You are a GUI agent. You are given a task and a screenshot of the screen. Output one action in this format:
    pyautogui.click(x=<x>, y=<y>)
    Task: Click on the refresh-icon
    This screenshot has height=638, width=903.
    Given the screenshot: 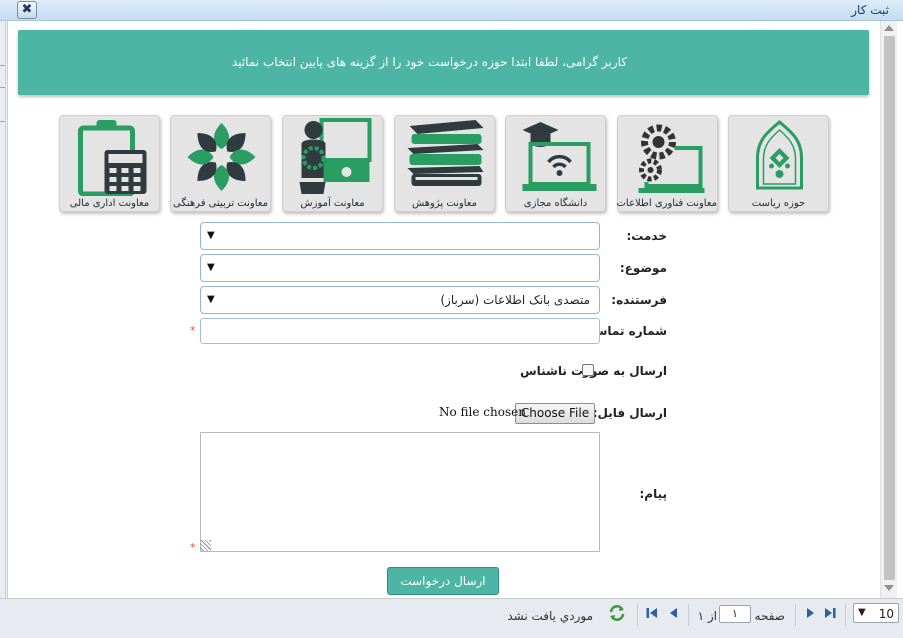 What is the action you would take?
    pyautogui.click(x=617, y=613)
    